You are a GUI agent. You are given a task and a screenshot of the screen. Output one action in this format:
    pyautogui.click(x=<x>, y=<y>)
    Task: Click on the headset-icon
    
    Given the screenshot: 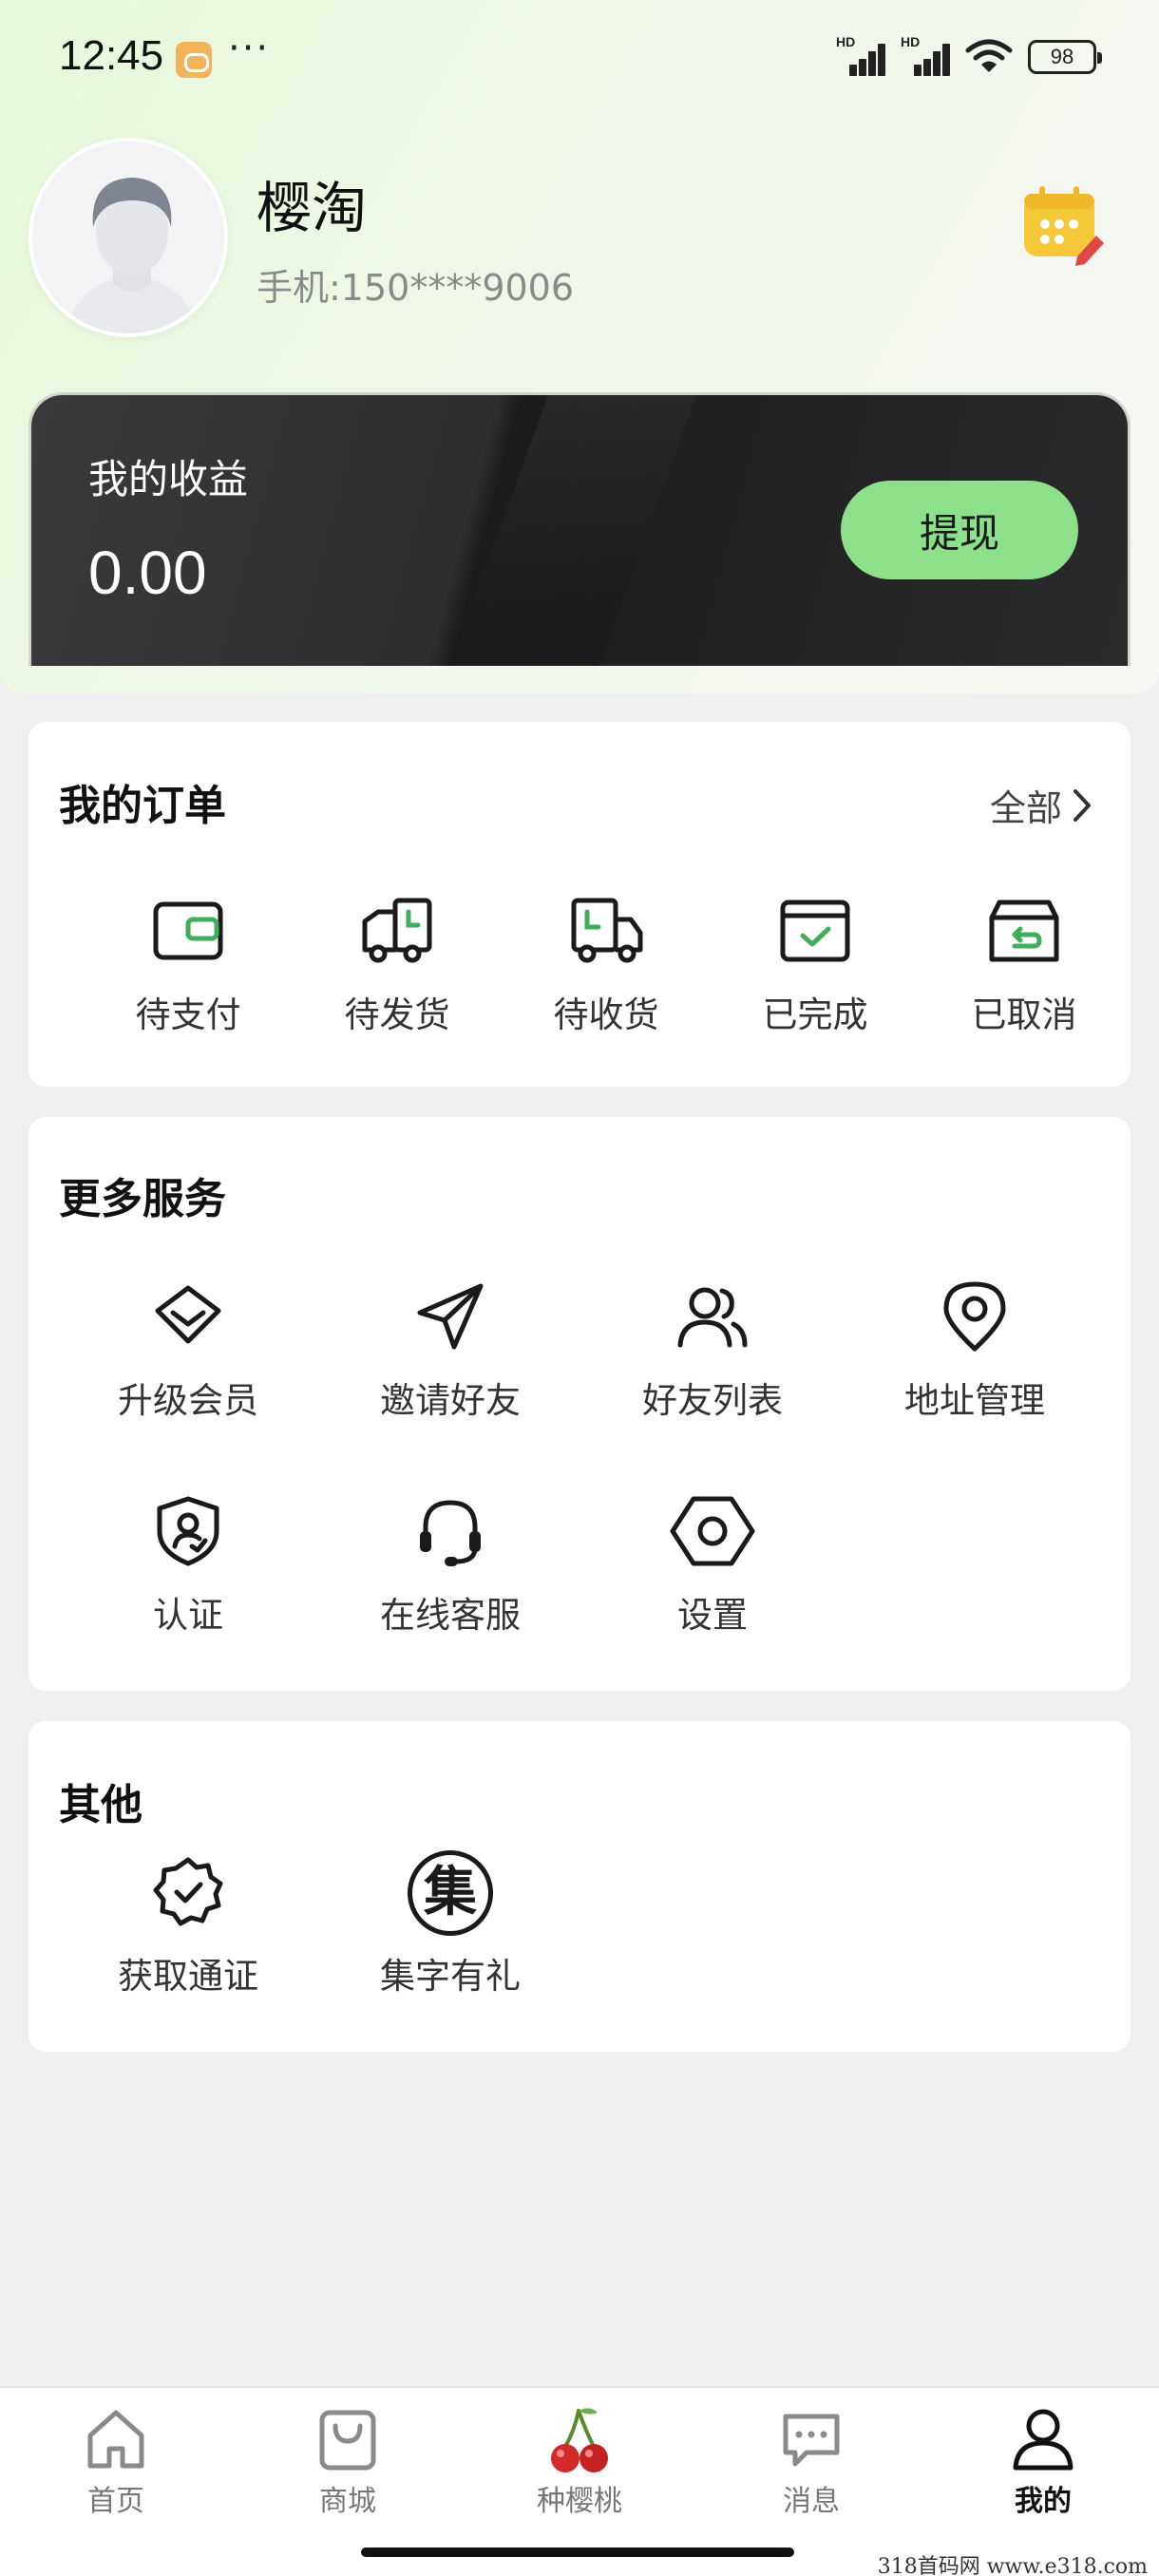 What is the action you would take?
    pyautogui.click(x=450, y=1533)
    